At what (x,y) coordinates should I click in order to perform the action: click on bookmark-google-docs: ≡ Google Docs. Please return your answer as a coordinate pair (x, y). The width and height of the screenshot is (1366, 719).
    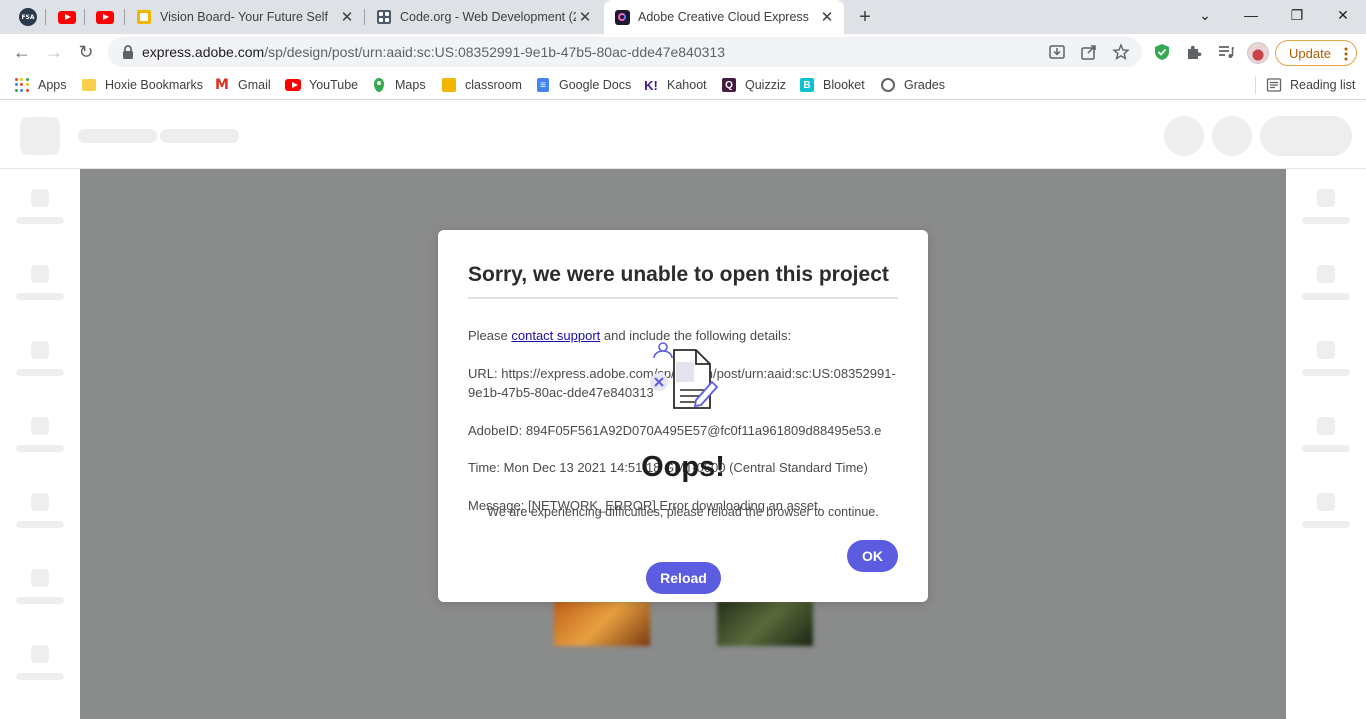
    Looking at the image, I should click on (583, 85).